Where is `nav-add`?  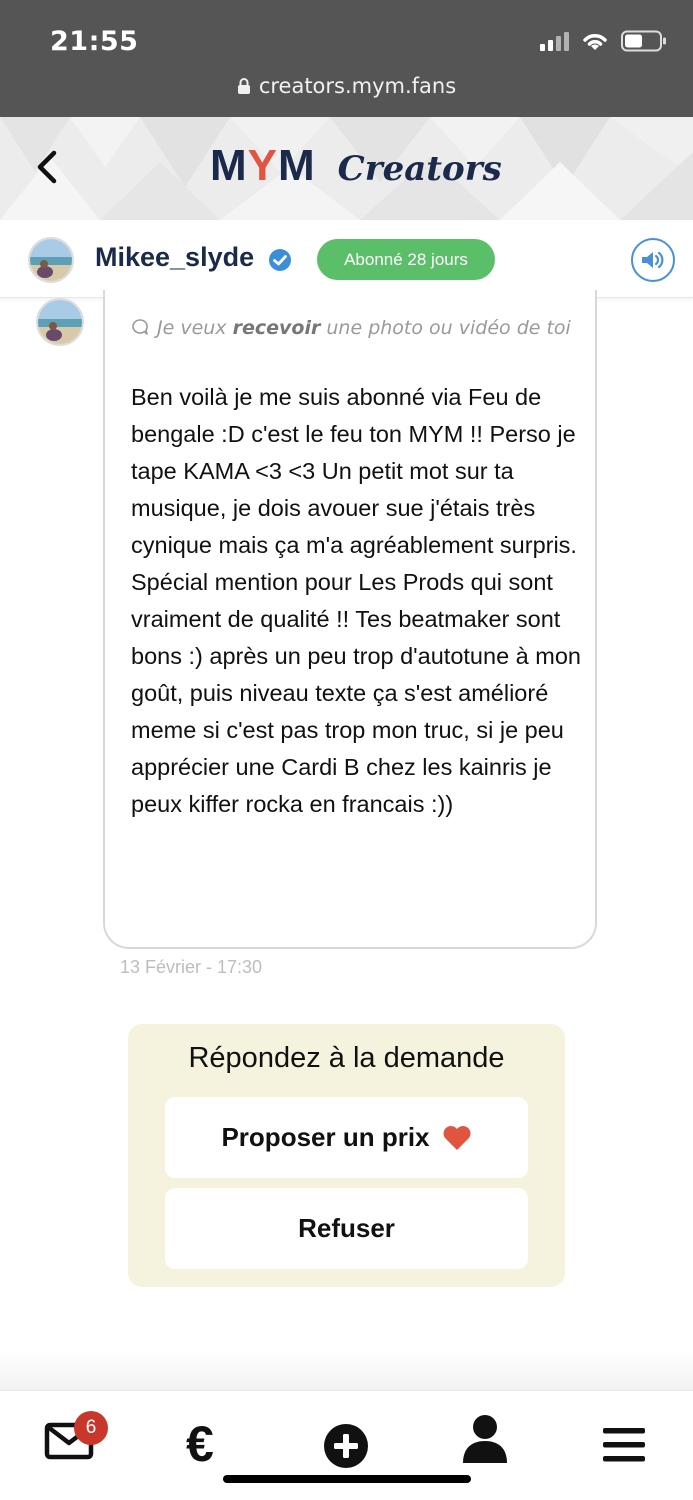
nav-add is located at coordinates (346, 1446).